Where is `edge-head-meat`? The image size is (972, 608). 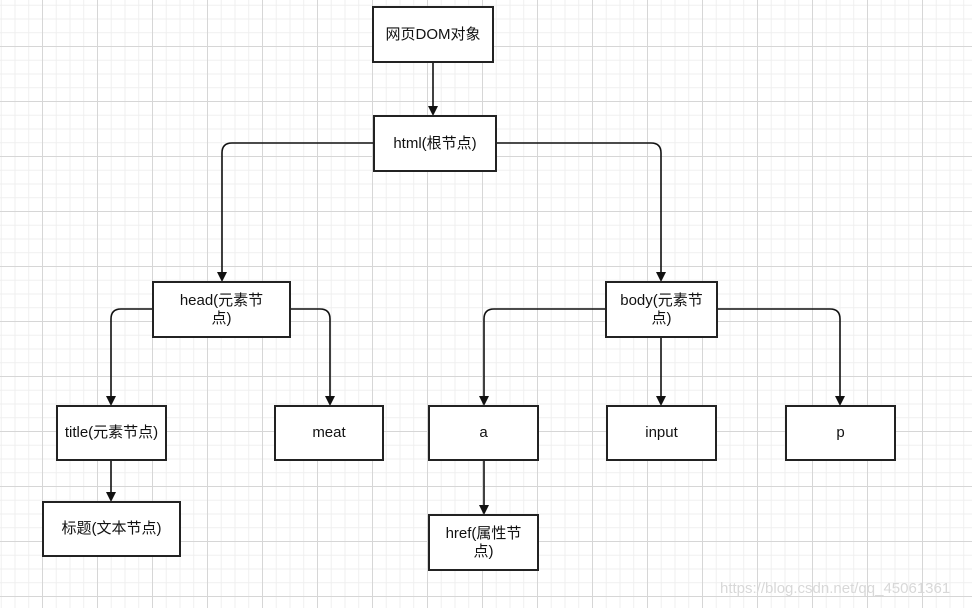 edge-head-meat is located at coordinates (312, 357).